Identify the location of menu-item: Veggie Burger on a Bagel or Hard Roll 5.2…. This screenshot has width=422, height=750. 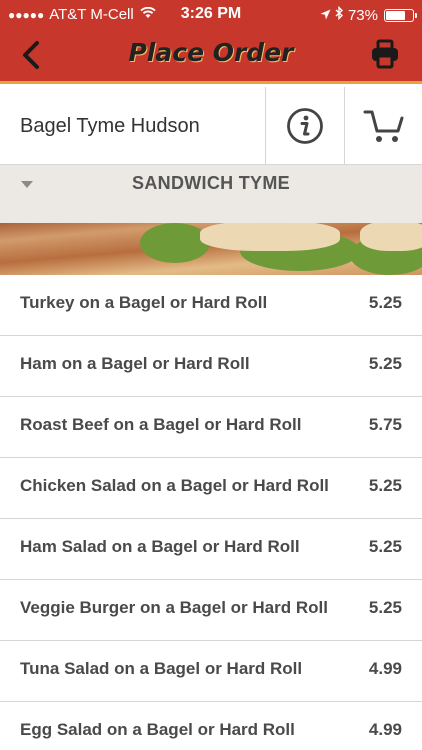
(211, 610).